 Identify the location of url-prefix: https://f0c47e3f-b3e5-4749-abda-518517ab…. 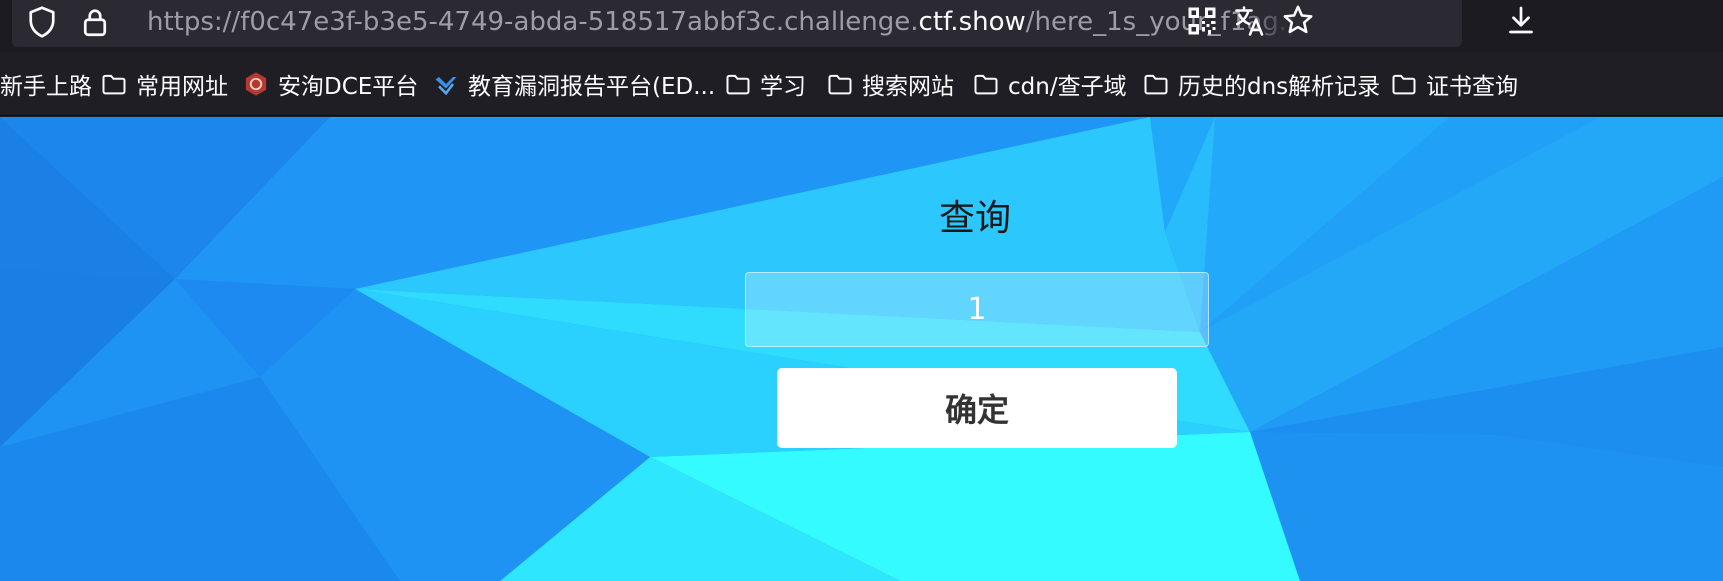
(533, 22).